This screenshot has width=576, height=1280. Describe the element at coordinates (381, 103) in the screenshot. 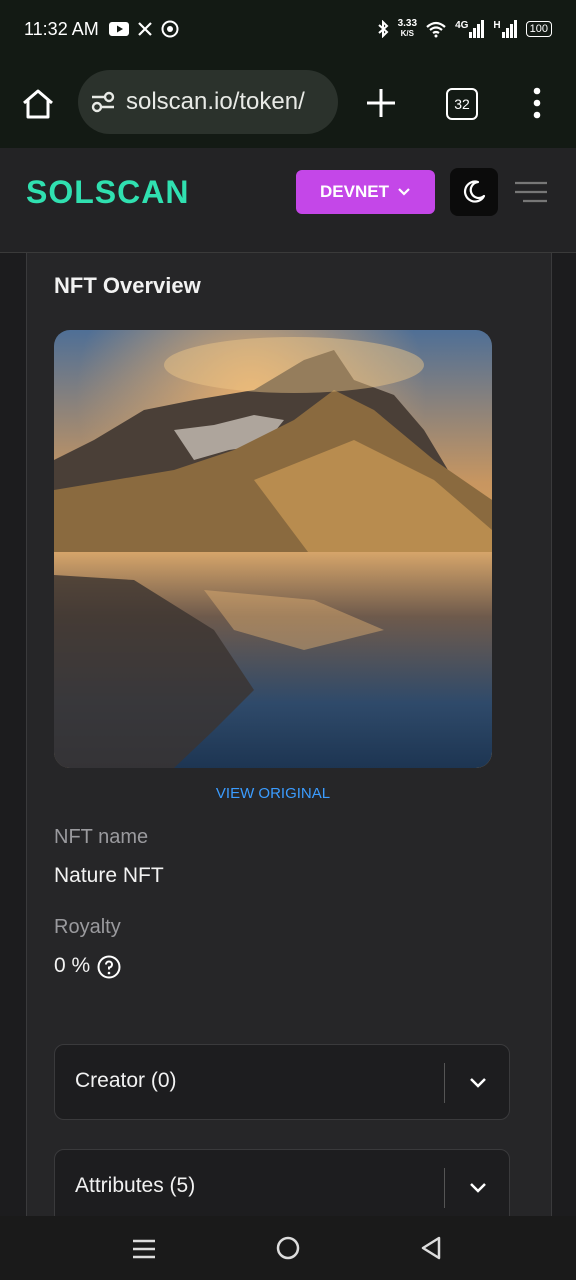

I see `plus-icon` at that location.